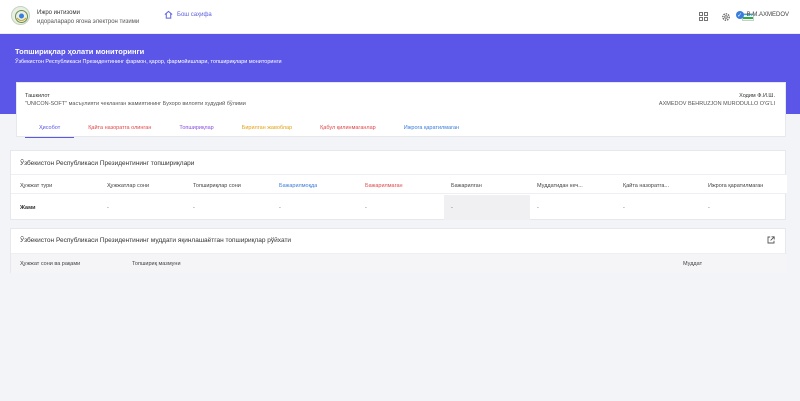  What do you see at coordinates (50, 264) in the screenshot?
I see `column-header: Ҳужжат сони ва рақами` at bounding box center [50, 264].